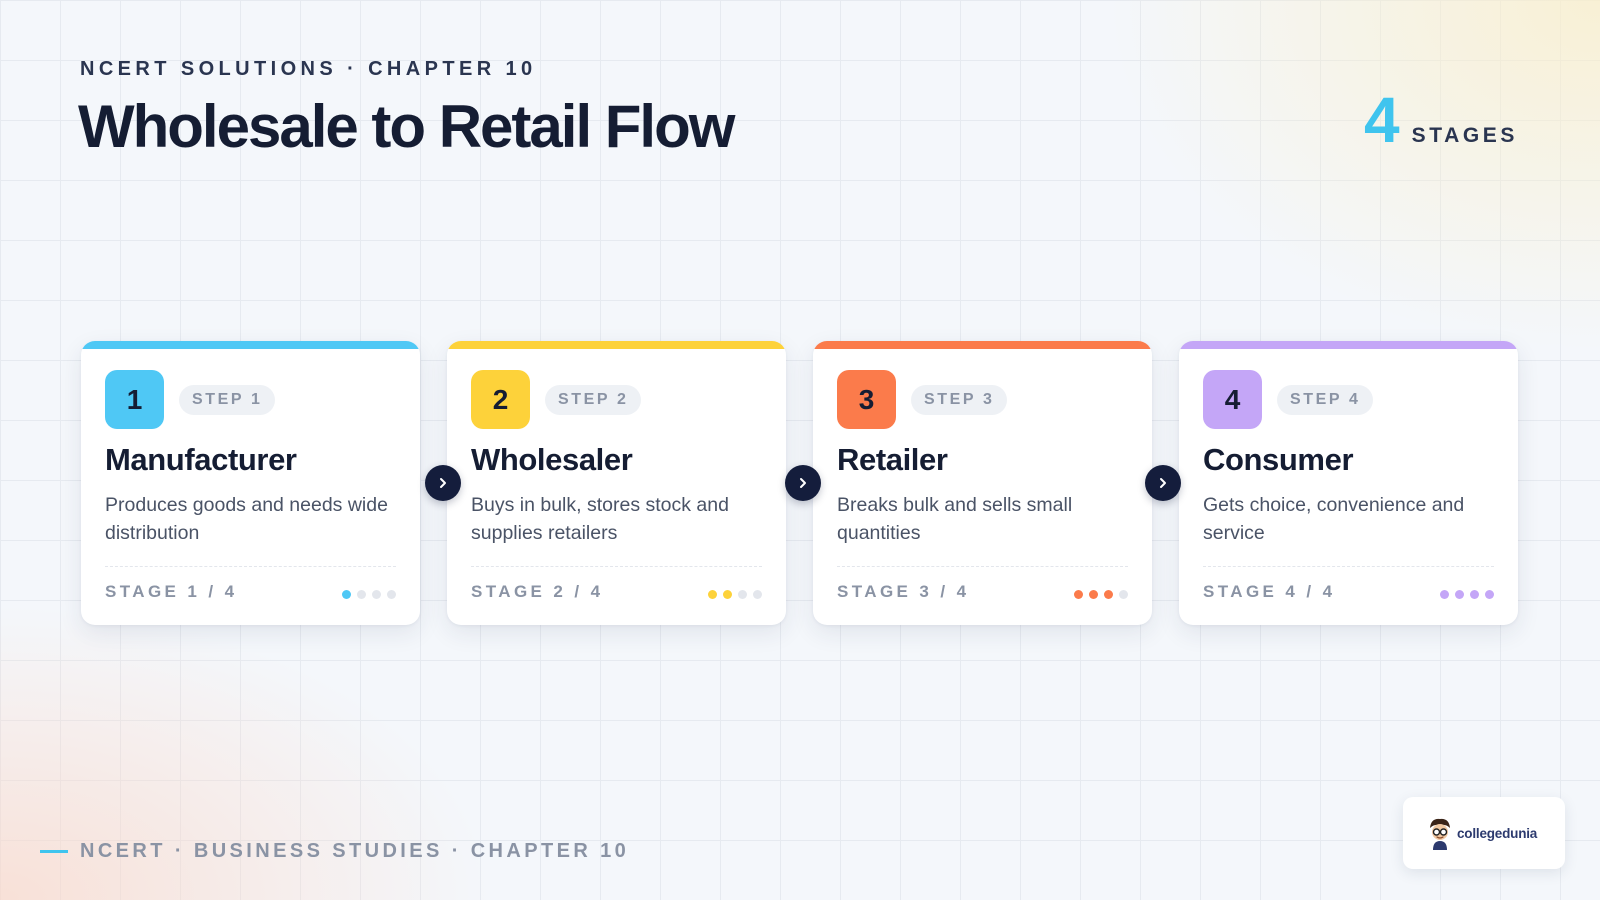 This screenshot has height=900, width=1600. Describe the element at coordinates (903, 591) in the screenshot. I see `stage-label: STAGE 3 / 4` at that location.